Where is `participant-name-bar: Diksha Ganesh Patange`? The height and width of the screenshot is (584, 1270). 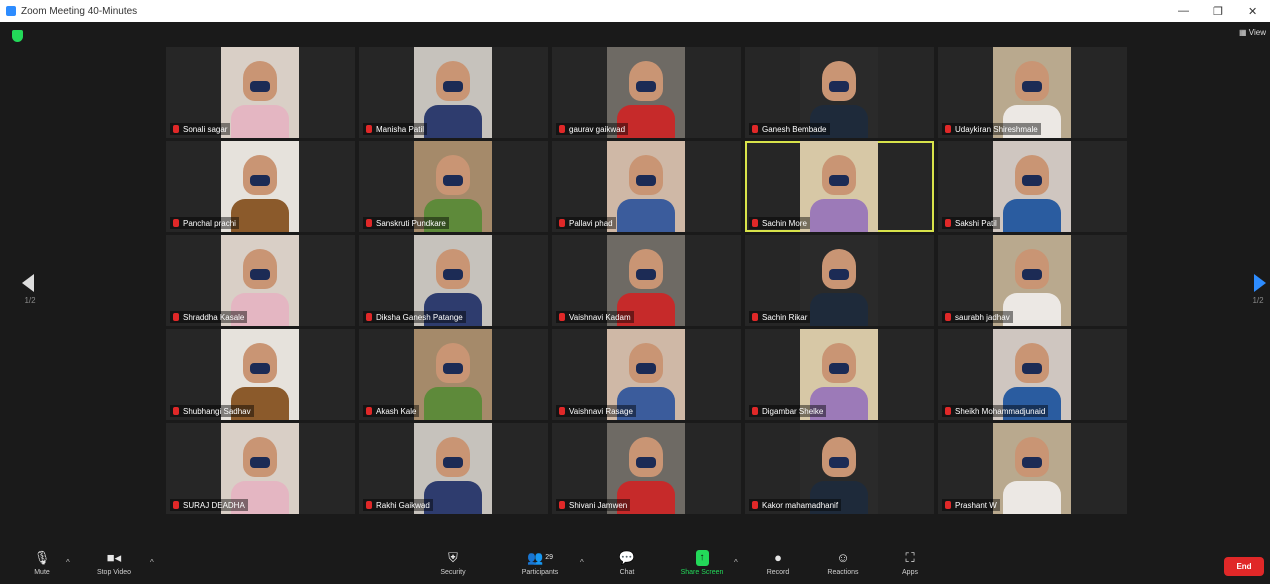 participant-name-bar: Diksha Ganesh Patange is located at coordinates (414, 317).